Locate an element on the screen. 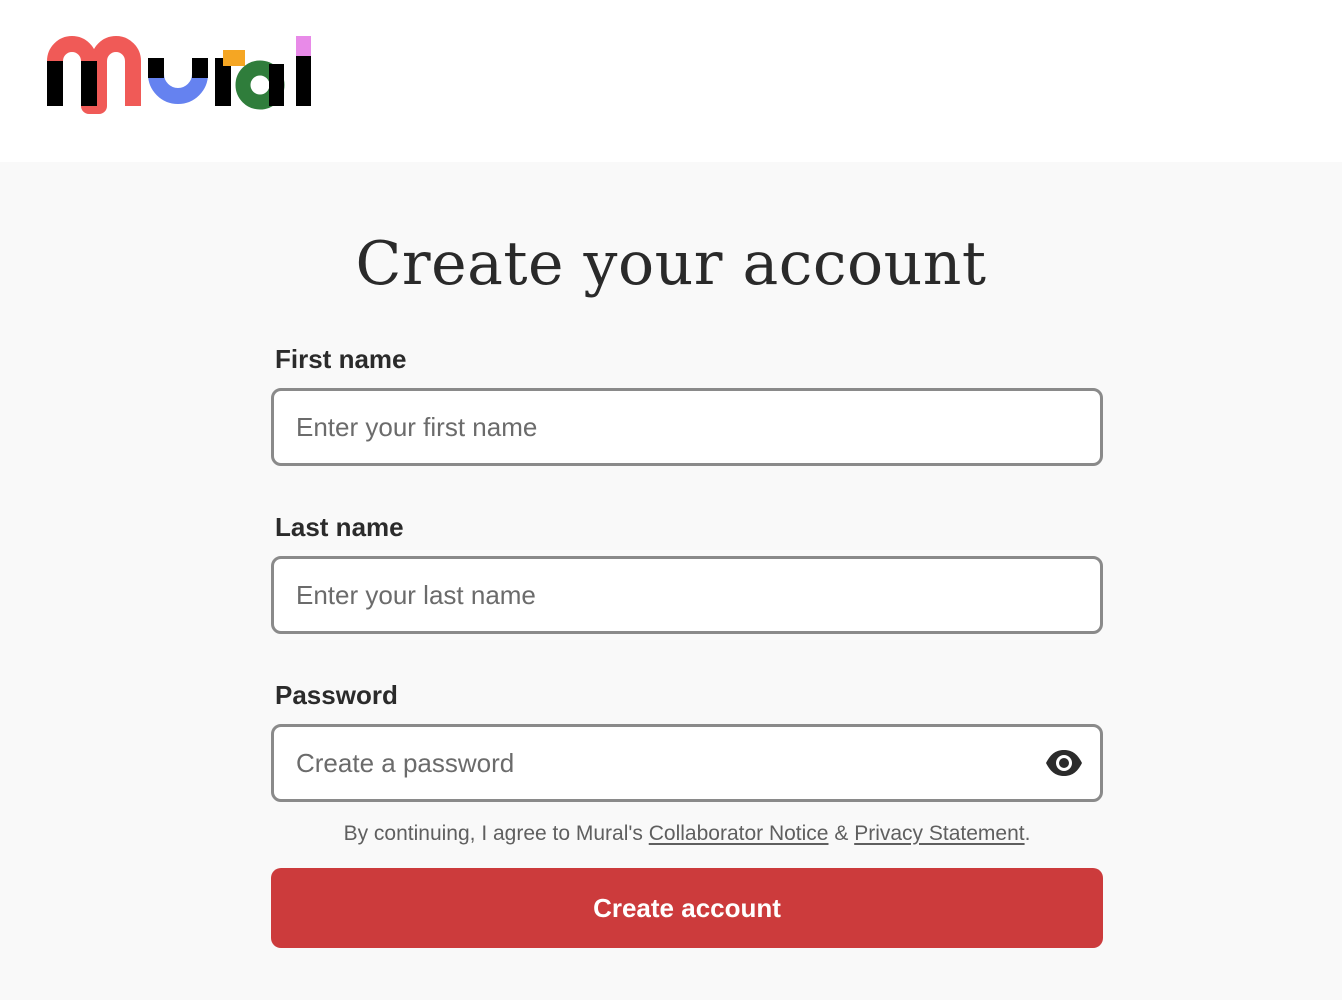 The height and width of the screenshot is (1000, 1342). first-name-field-box is located at coordinates (687, 427).